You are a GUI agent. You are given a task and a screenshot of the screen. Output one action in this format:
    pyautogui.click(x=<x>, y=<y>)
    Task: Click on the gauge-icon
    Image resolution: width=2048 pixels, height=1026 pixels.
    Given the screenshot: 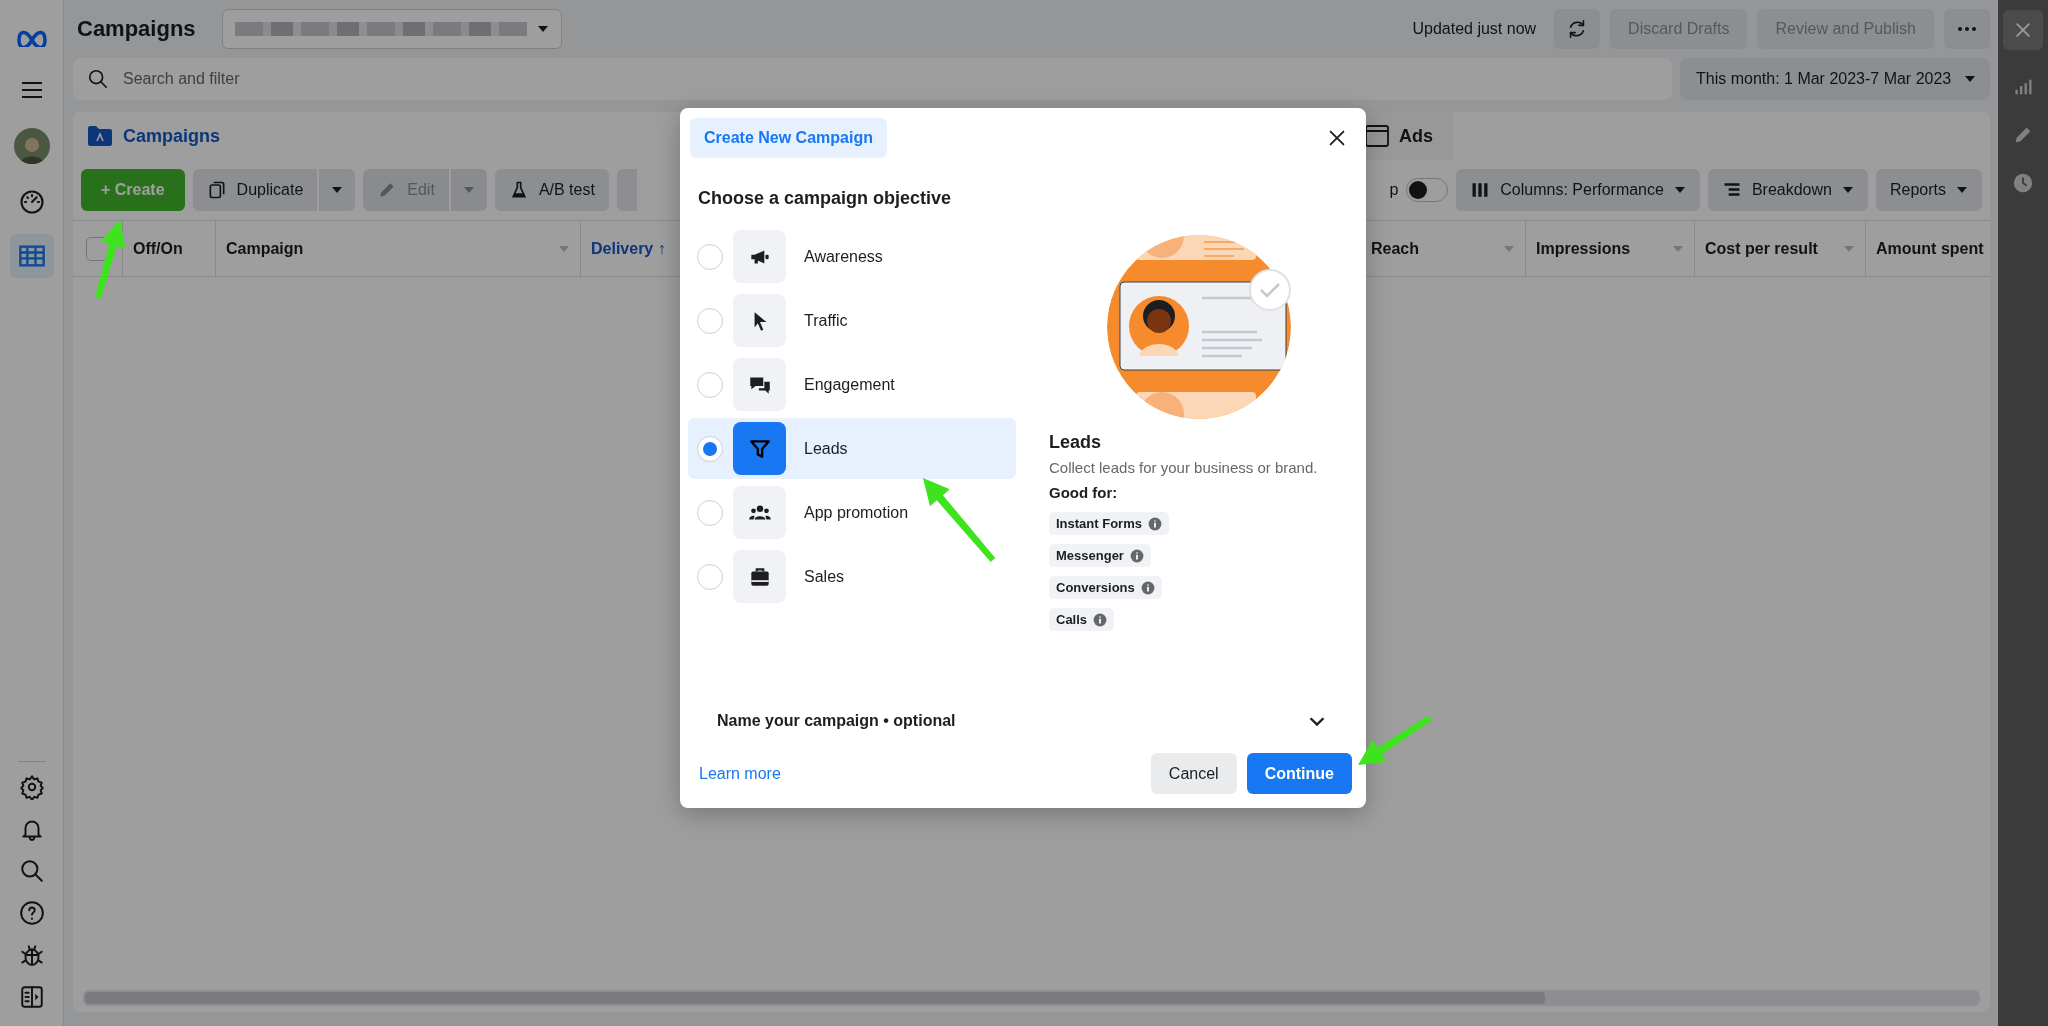 What is the action you would take?
    pyautogui.click(x=31, y=202)
    